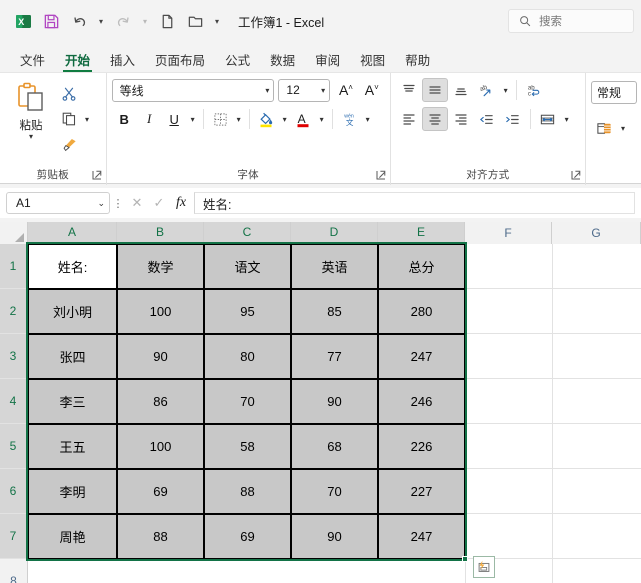 The image size is (641, 583). I want to click on row-header-8: 8, so click(14, 571).